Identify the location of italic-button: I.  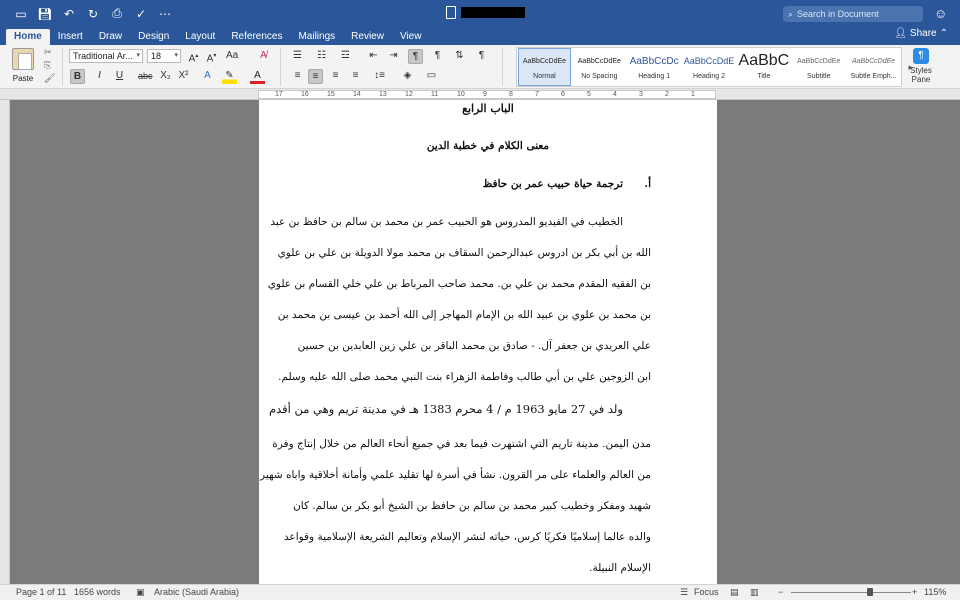
(99, 76).